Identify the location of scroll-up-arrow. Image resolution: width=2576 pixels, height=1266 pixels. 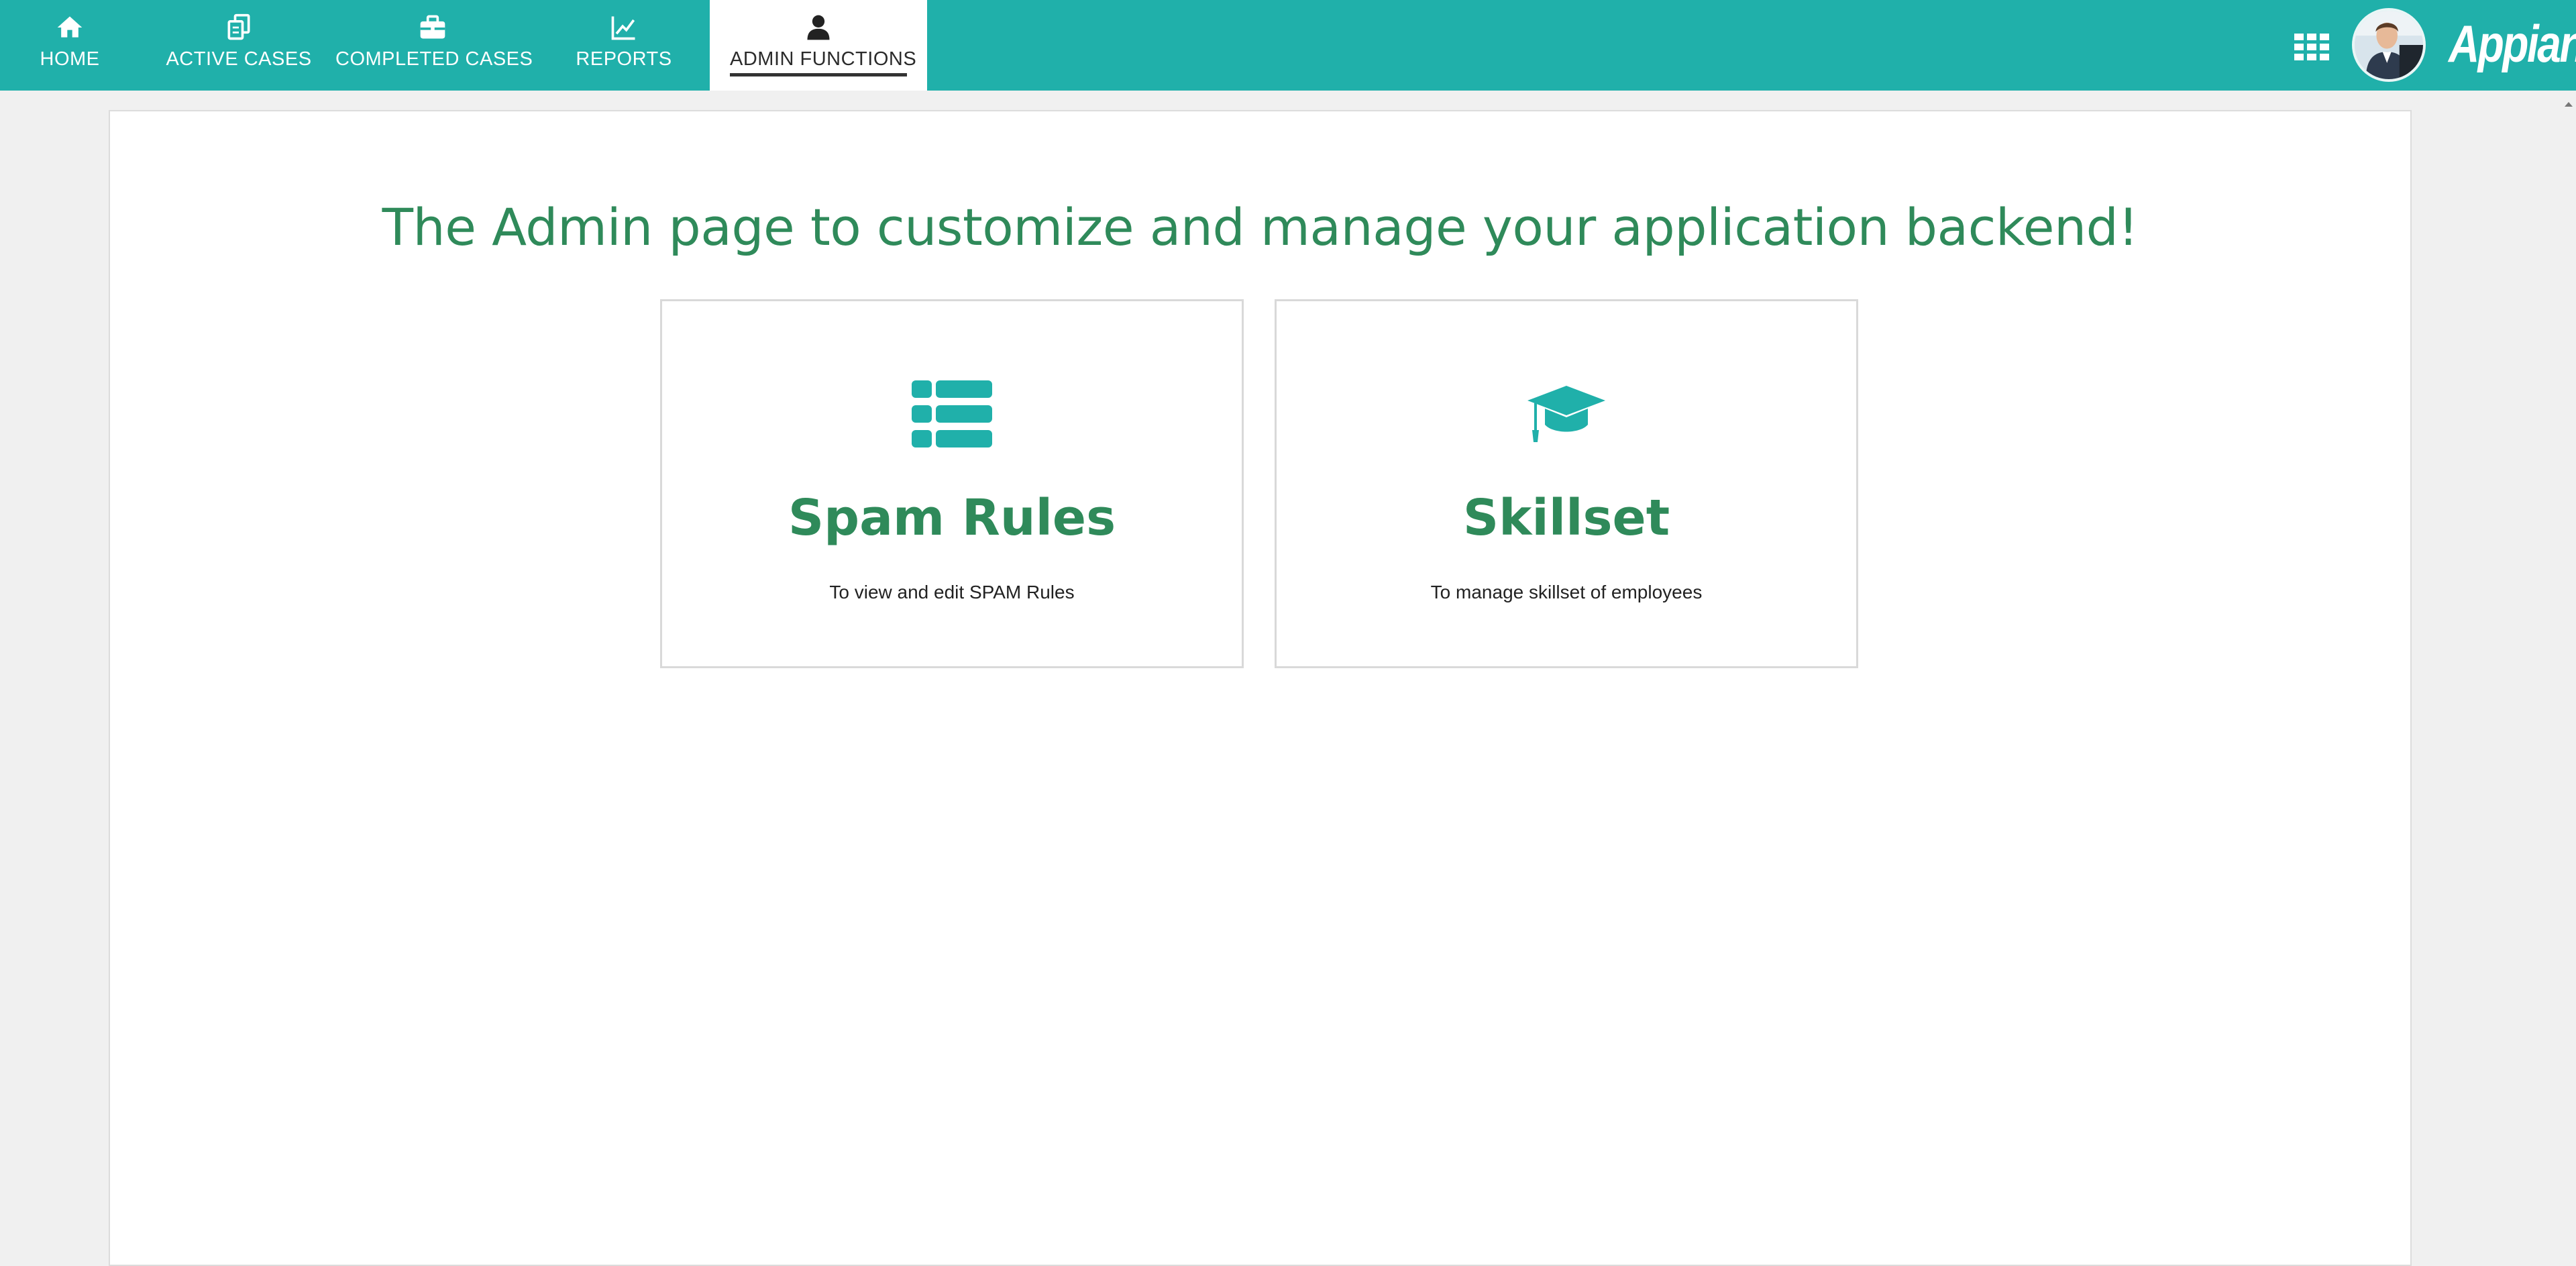
(2568, 104).